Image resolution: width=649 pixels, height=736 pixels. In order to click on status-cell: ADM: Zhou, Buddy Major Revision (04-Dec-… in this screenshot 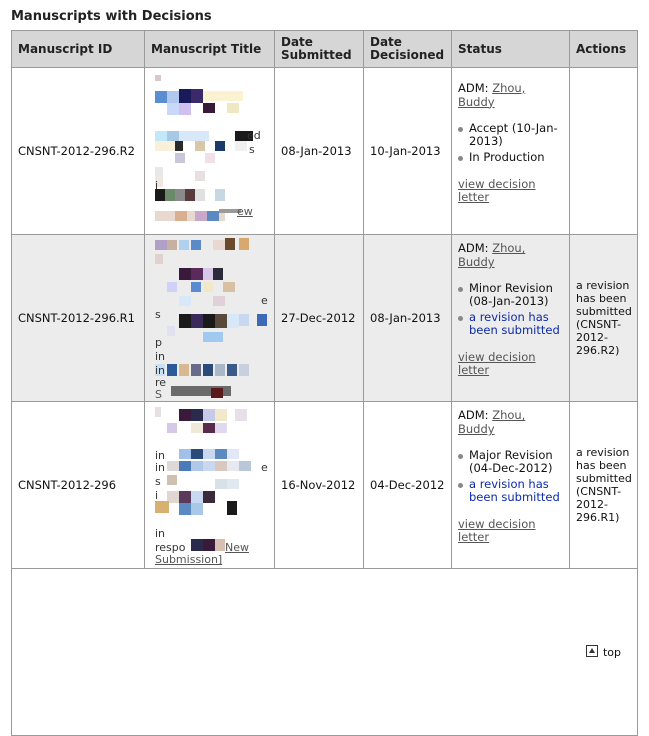, I will do `click(510, 485)`.